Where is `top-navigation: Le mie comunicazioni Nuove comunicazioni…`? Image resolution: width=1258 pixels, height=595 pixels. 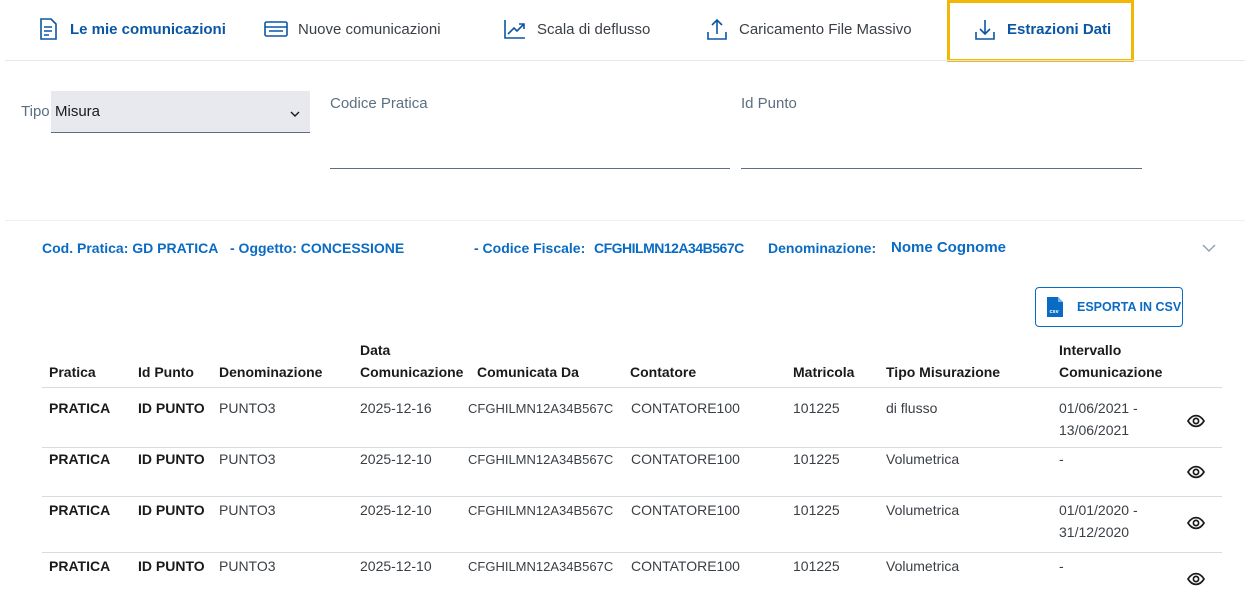
top-navigation: Le mie comunicazioni Nuove comunicazioni… is located at coordinates (629, 31).